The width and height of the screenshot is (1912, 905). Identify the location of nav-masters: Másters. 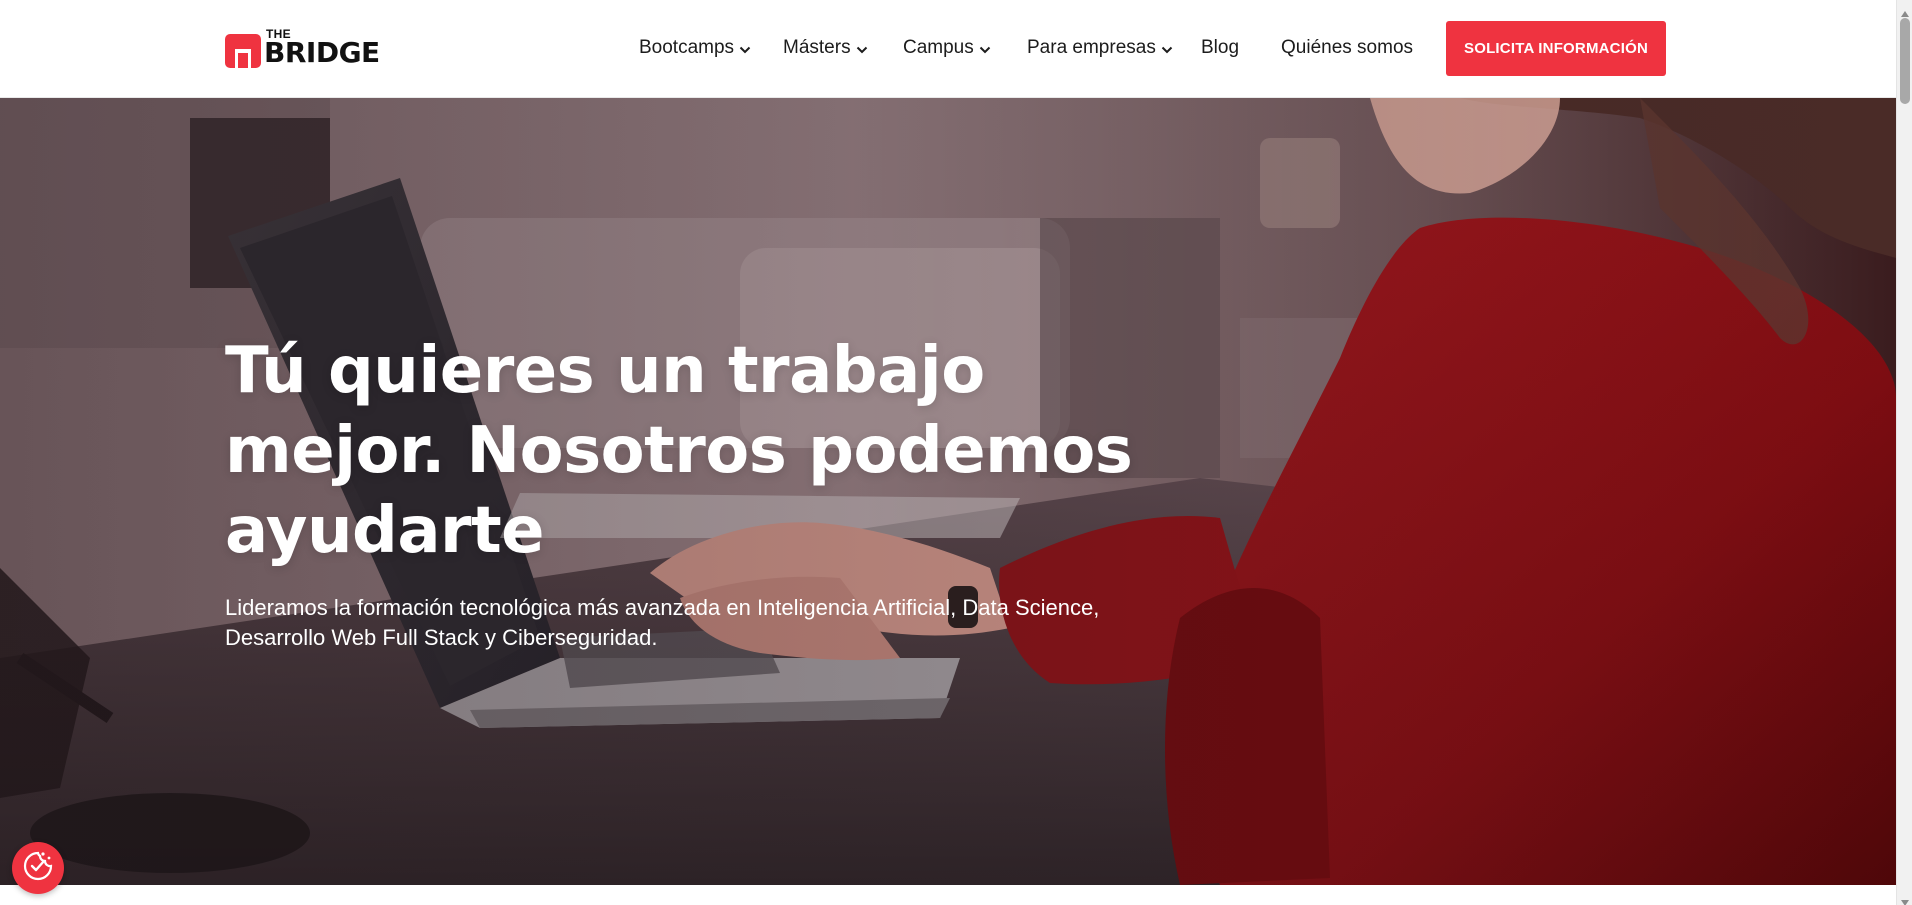
(825, 48).